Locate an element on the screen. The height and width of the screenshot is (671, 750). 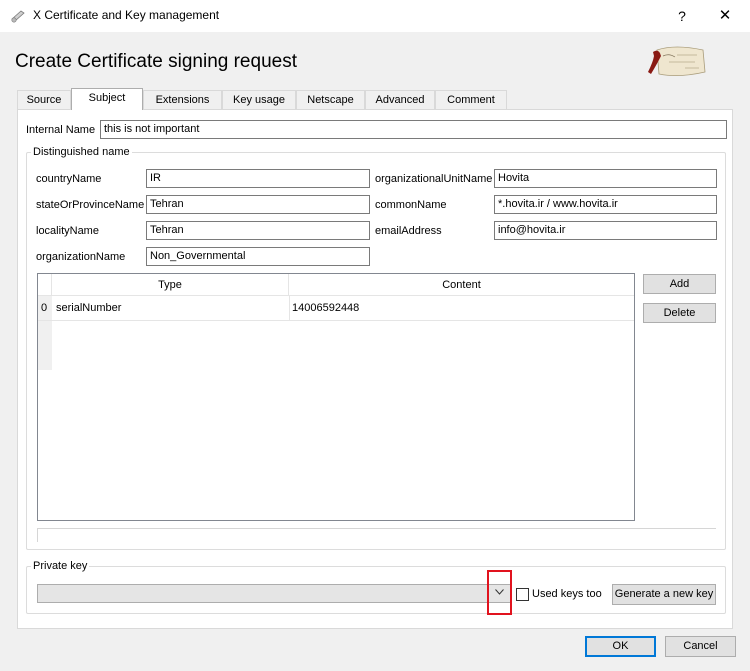
window-title: X Certificate and Key management is located at coordinates (126, 15).